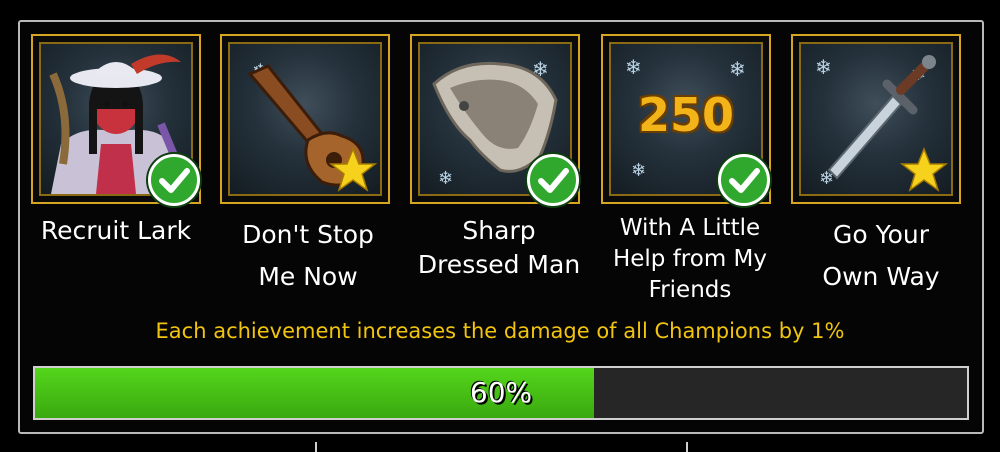  I want to click on progress-percent-label: 60%, so click(501, 392).